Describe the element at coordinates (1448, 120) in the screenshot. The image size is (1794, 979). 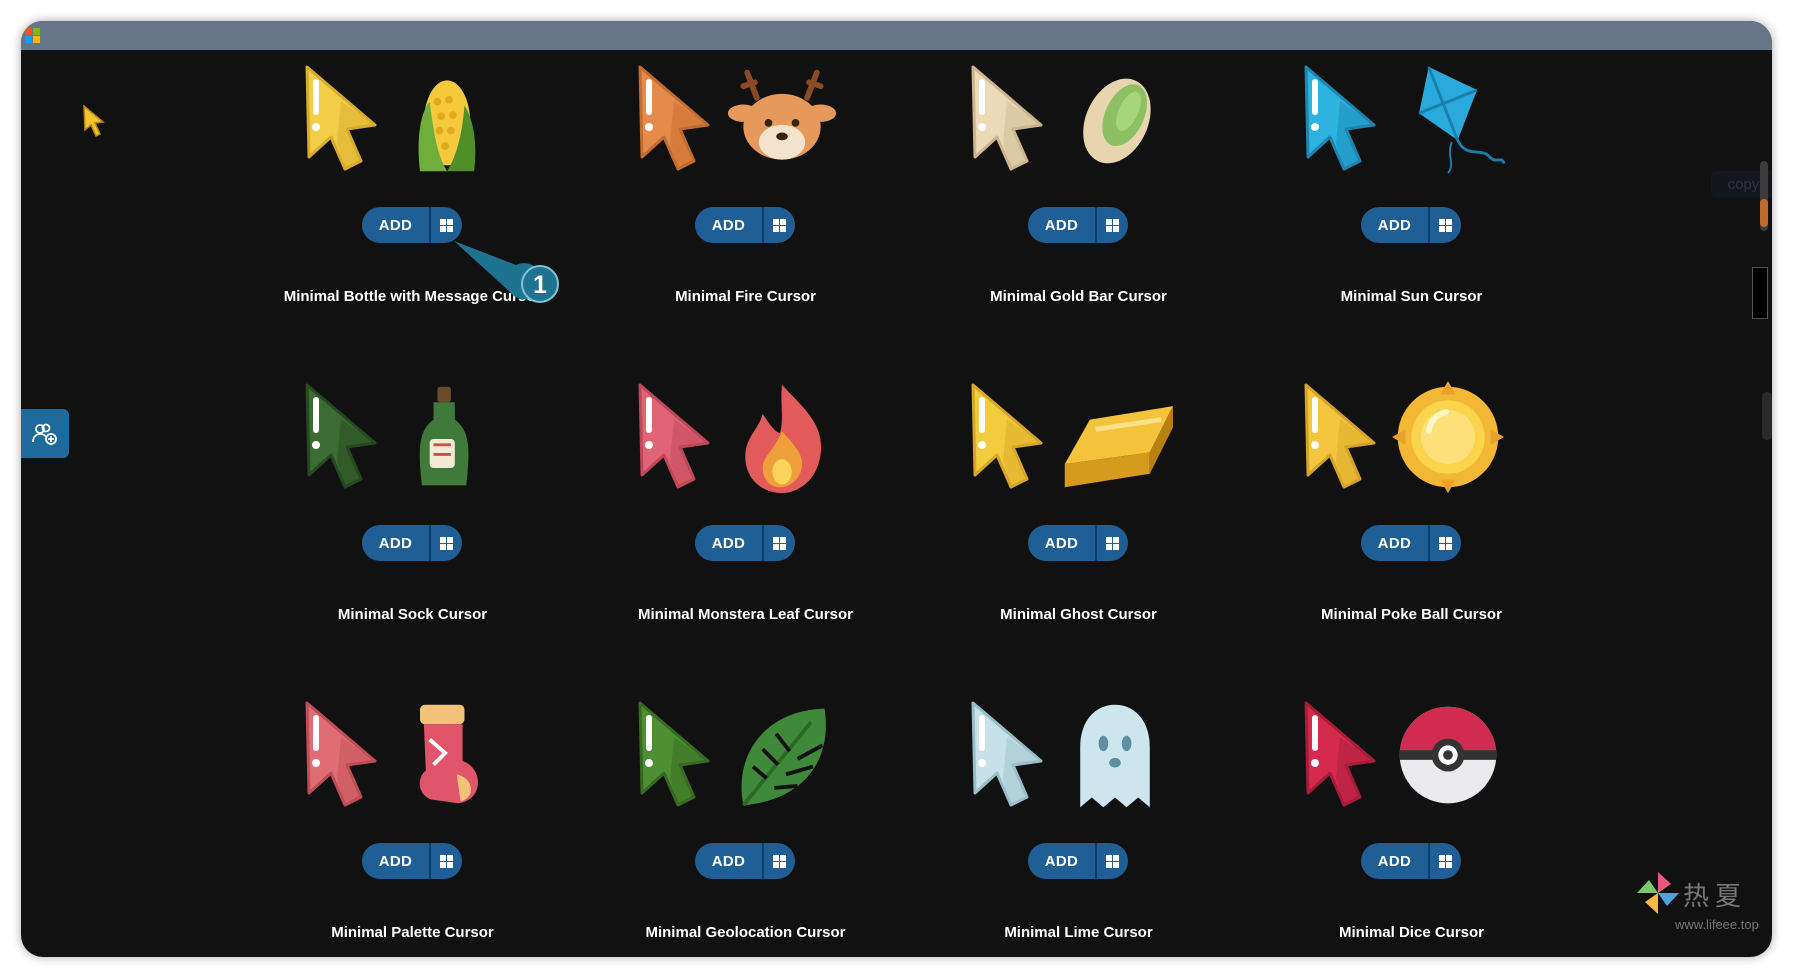
I see `kite-icon` at that location.